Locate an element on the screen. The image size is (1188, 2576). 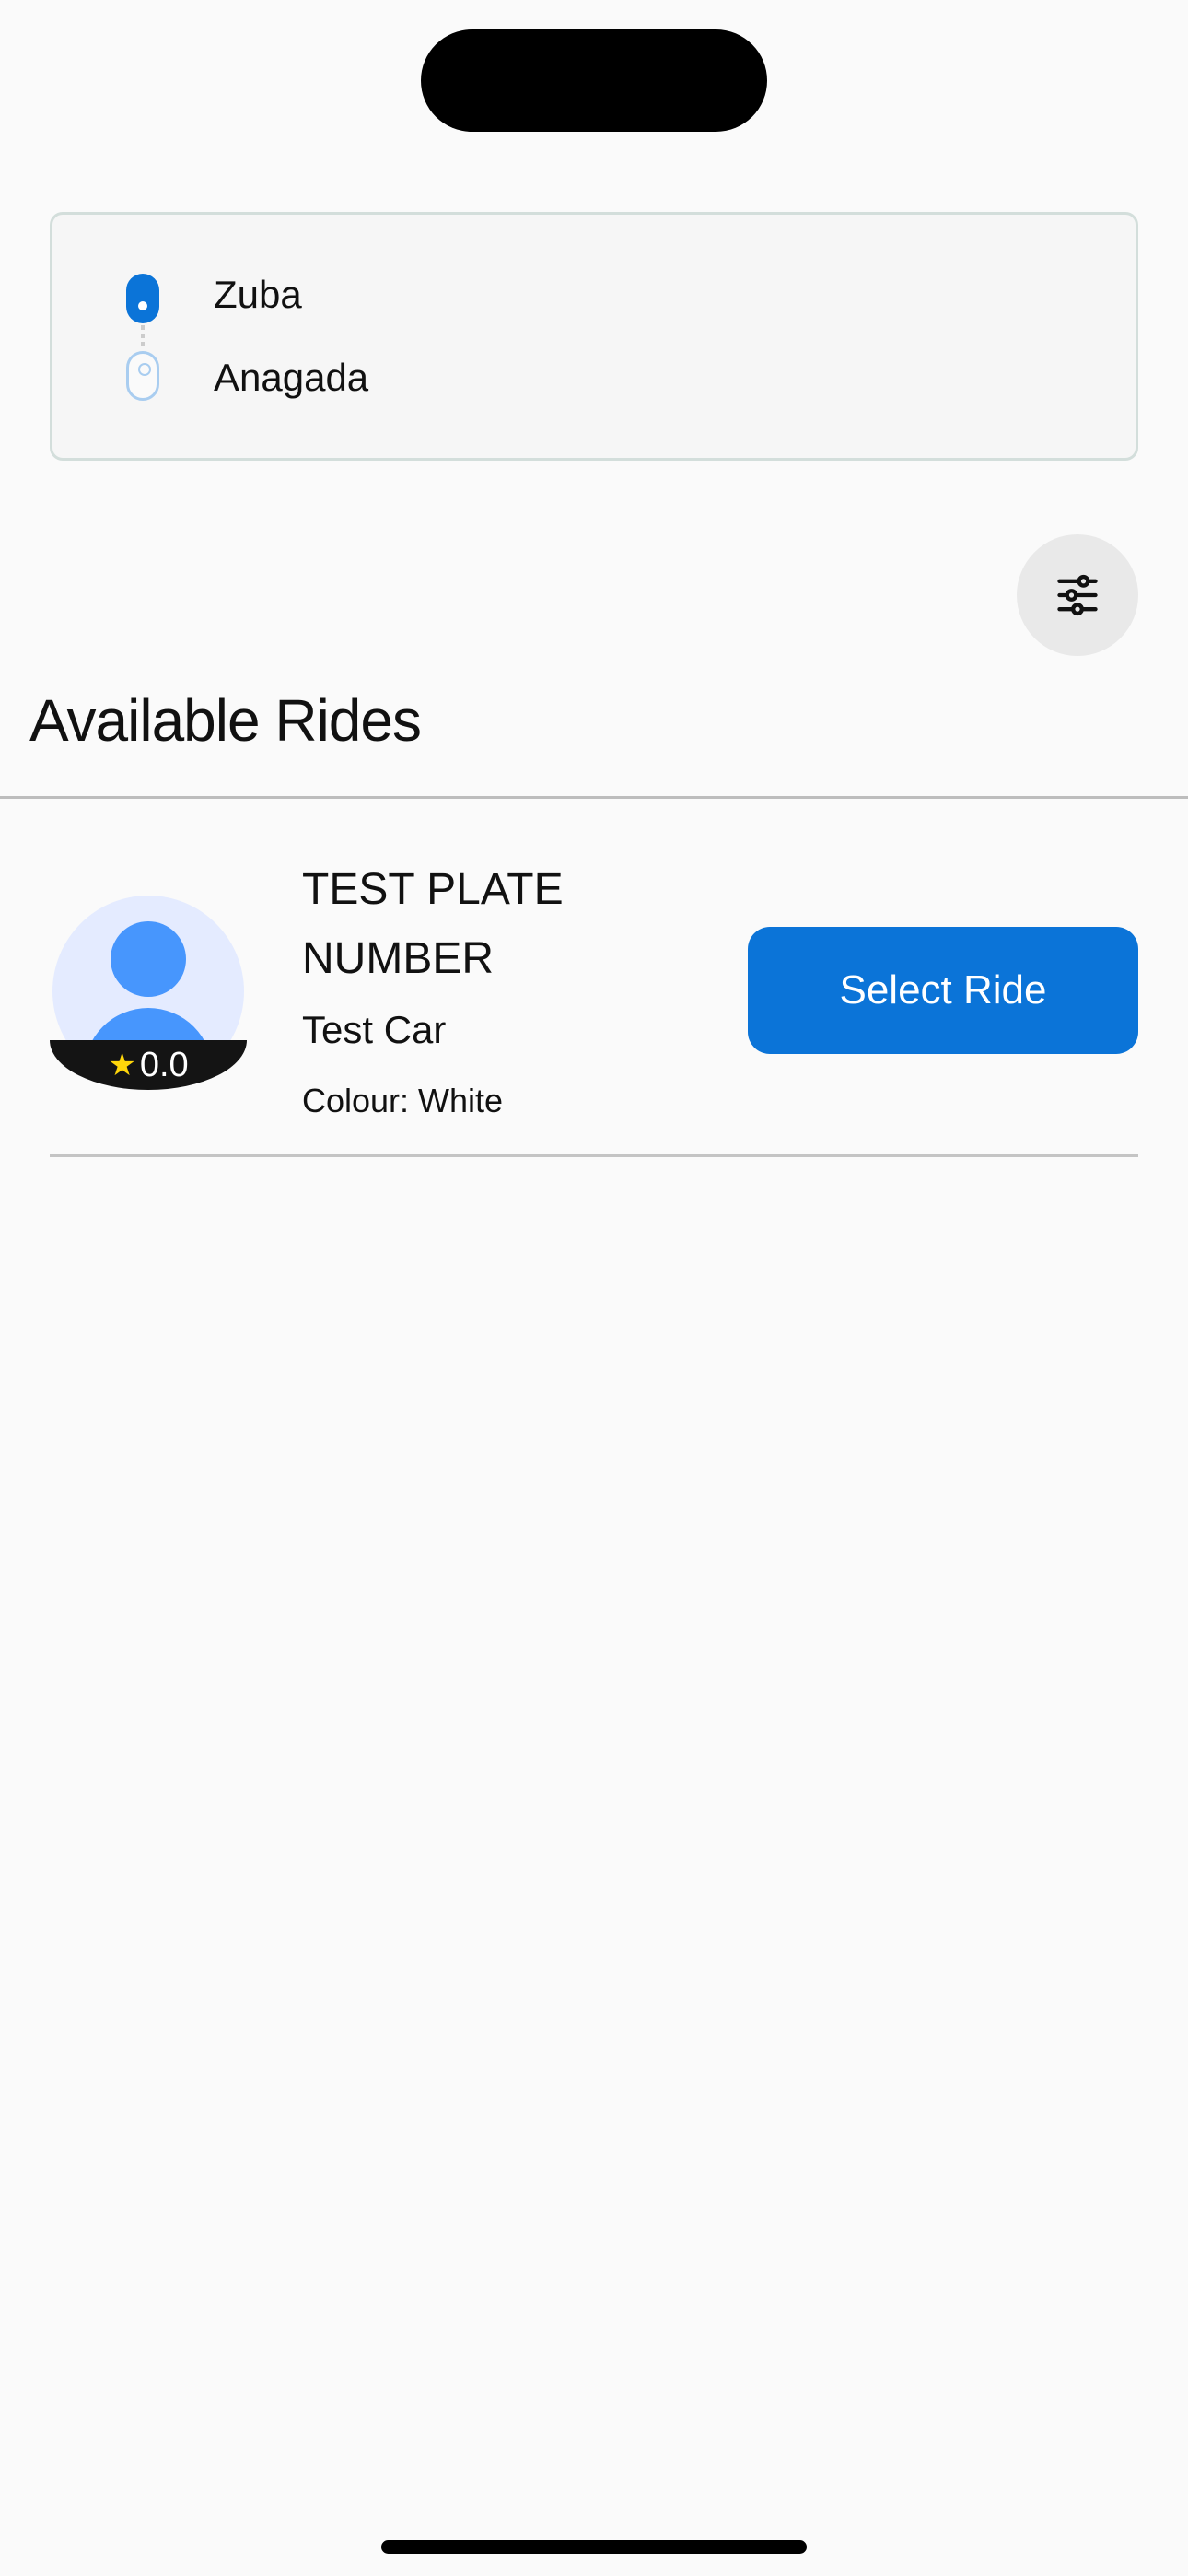
car-model: Test Car is located at coordinates (374, 1029).